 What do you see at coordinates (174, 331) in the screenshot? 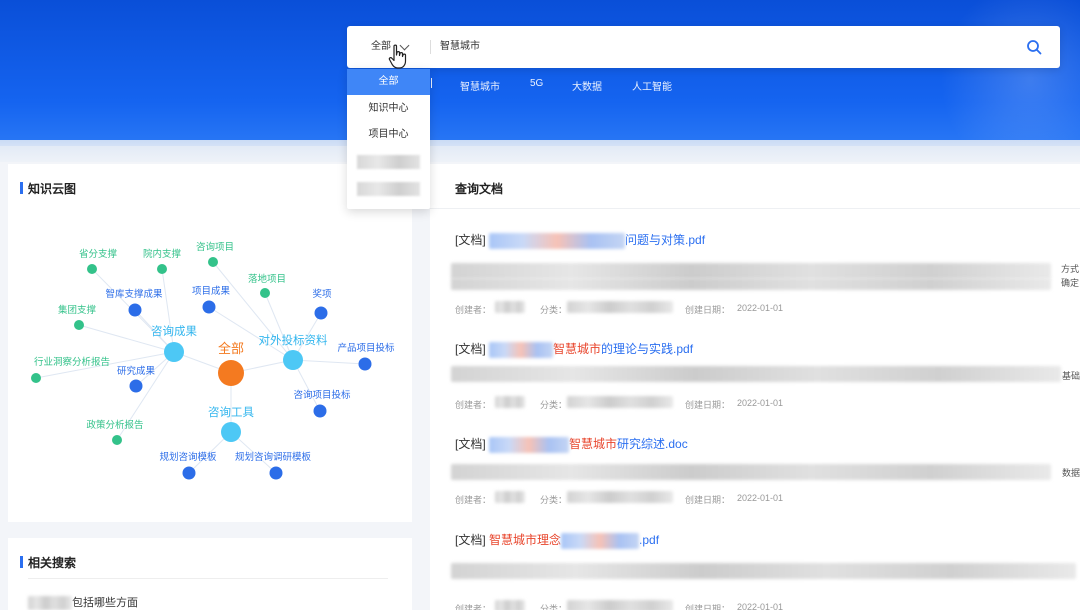
I see `cloud-group-label: 咨询成果` at bounding box center [174, 331].